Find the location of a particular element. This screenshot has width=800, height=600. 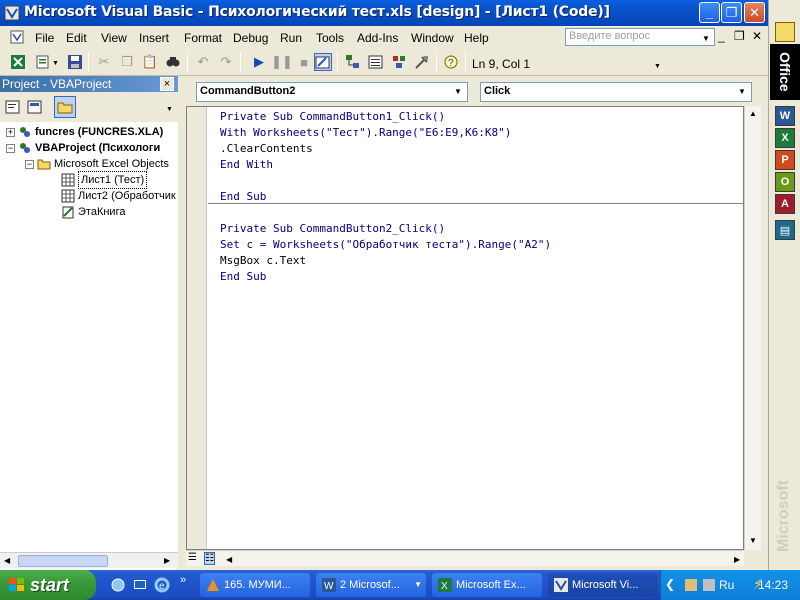

menu-format: Format is located at coordinates (203, 38).